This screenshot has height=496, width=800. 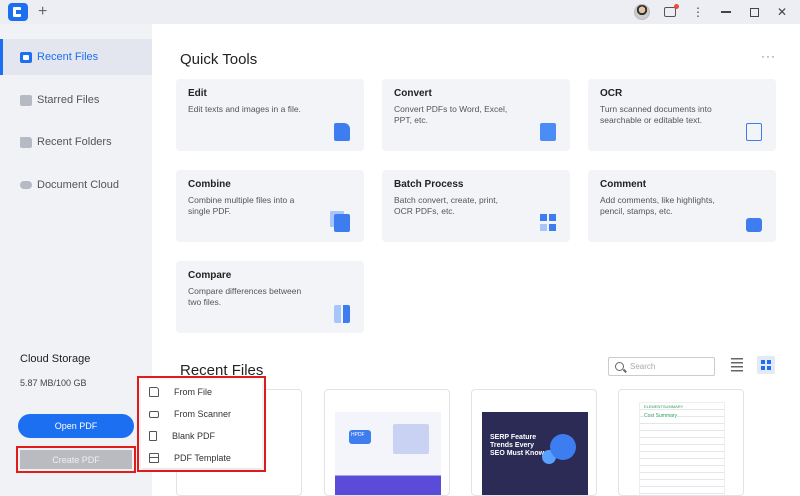 What do you see at coordinates (682, 448) in the screenshot?
I see `file-thumbnail: ELEMENTSUMMARY Cost Summary` at bounding box center [682, 448].